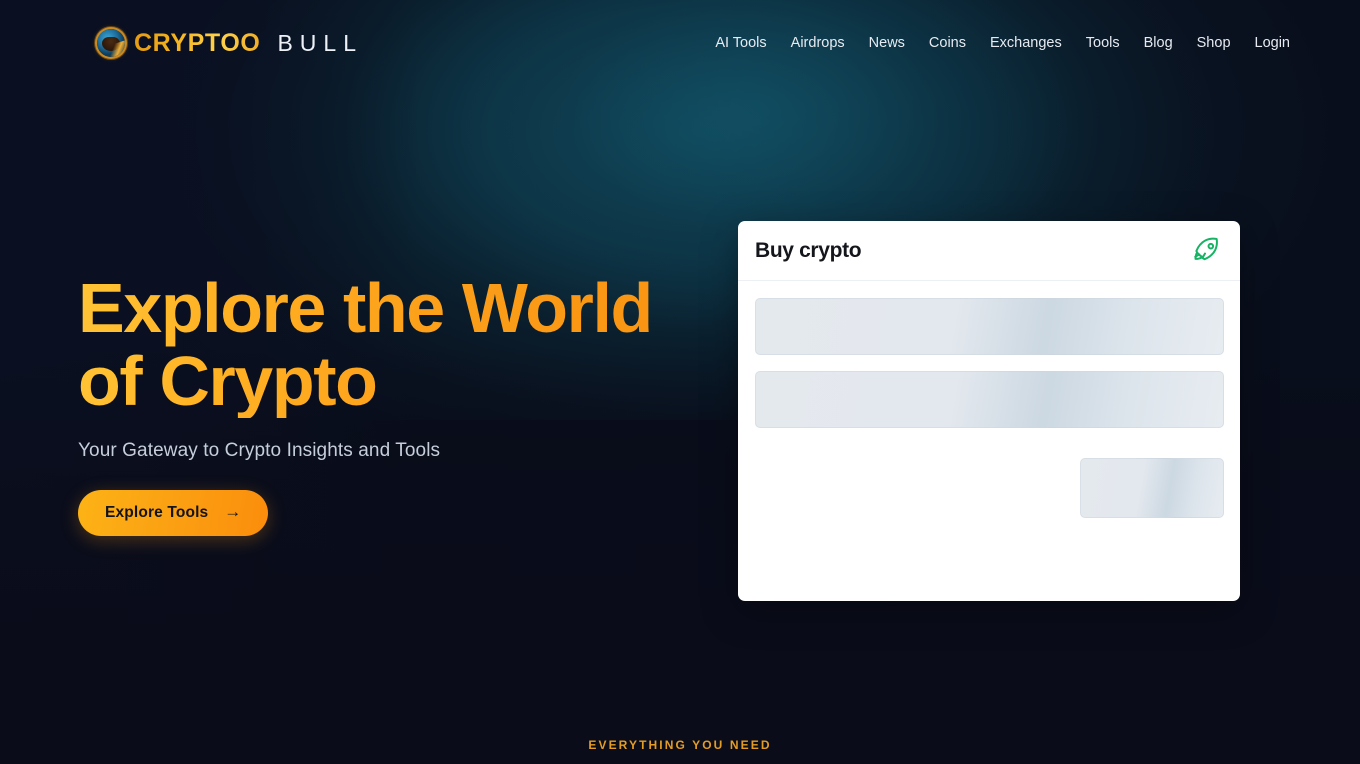  What do you see at coordinates (887, 43) in the screenshot?
I see `nav-item-news: News` at bounding box center [887, 43].